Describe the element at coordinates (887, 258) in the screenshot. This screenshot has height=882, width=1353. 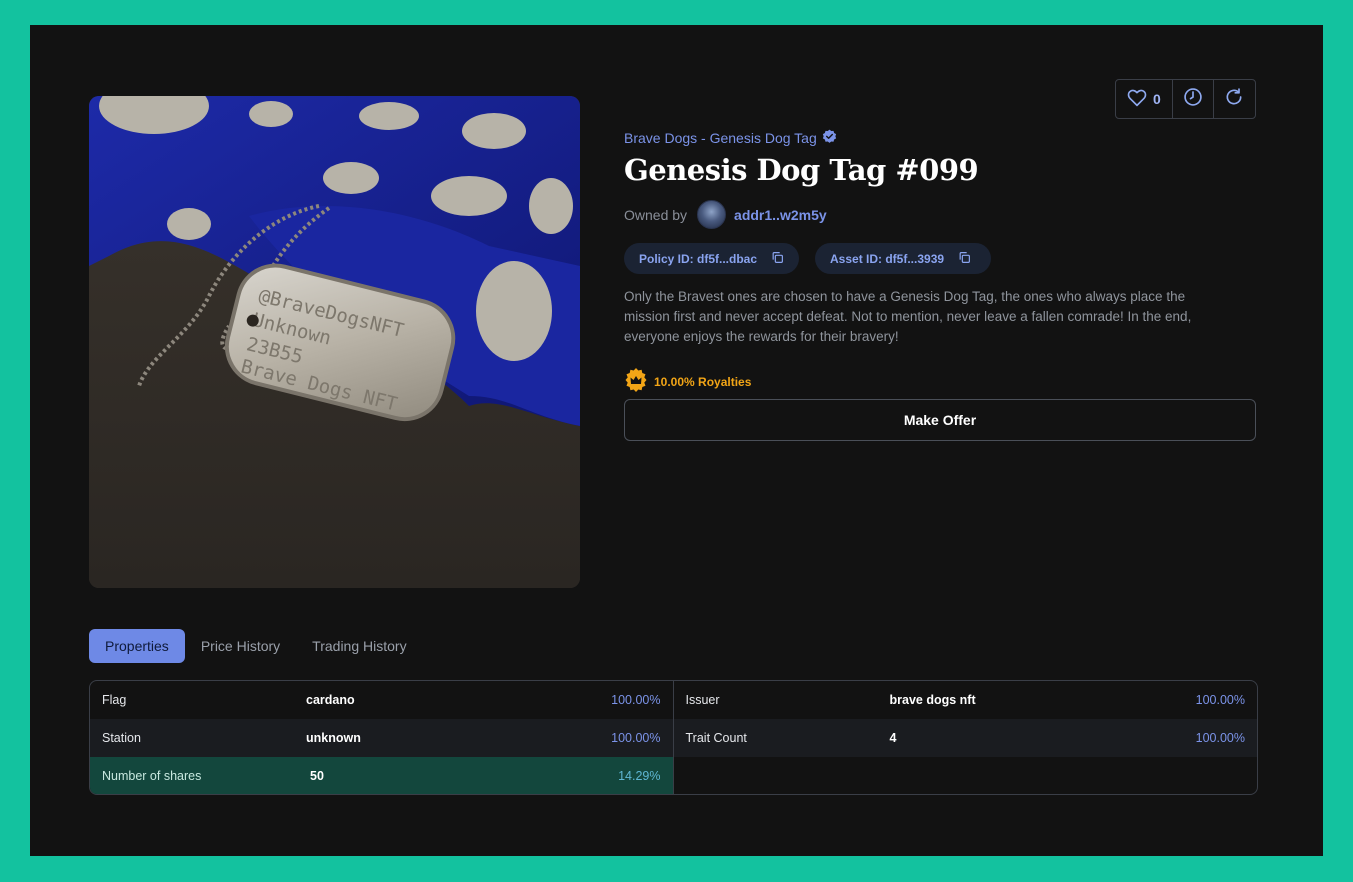
I see `asset-id-text: Asset ID: df5f...3939` at that location.